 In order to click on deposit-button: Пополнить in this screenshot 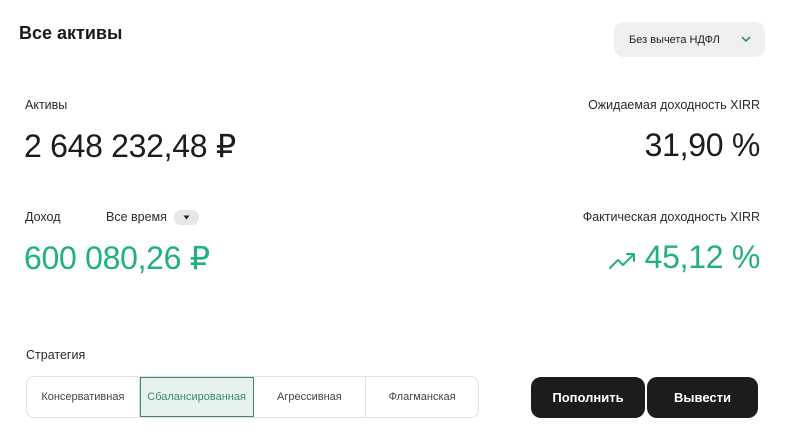, I will do `click(588, 397)`.